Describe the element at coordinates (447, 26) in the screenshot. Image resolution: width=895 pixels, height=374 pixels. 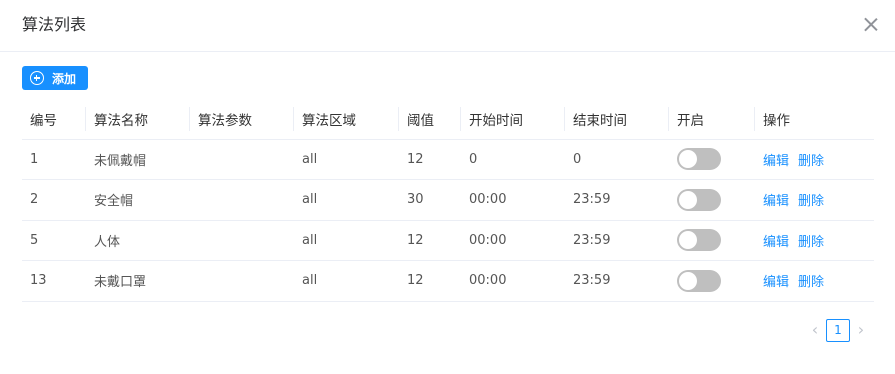
I see `dialog-header: 算法列表` at that location.